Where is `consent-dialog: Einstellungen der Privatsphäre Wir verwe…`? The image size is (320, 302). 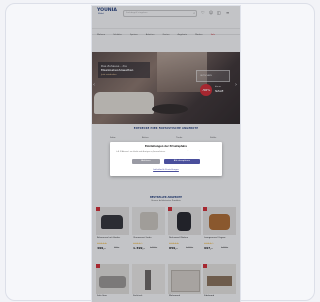
consent-dialog: Einstellungen der Privatsphäre Wir verwe… is located at coordinates (166, 159).